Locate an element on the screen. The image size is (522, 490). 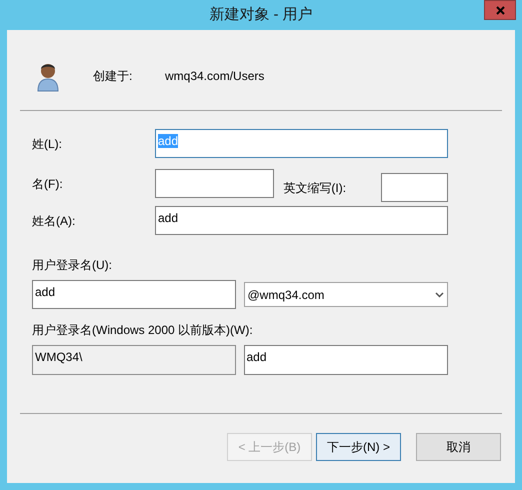
domain-dropdown: @wmq34.com is located at coordinates (346, 294).